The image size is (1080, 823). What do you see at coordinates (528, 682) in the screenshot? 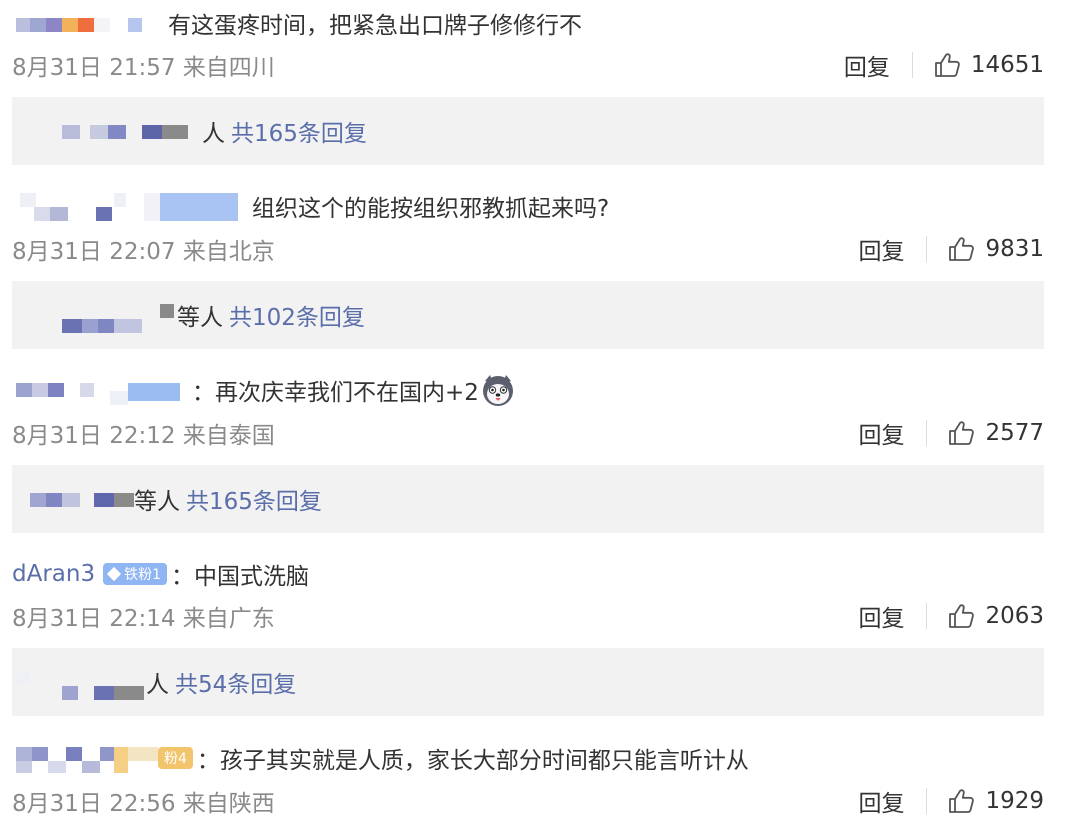
I see `reply-summary: 人 共54条回复` at bounding box center [528, 682].